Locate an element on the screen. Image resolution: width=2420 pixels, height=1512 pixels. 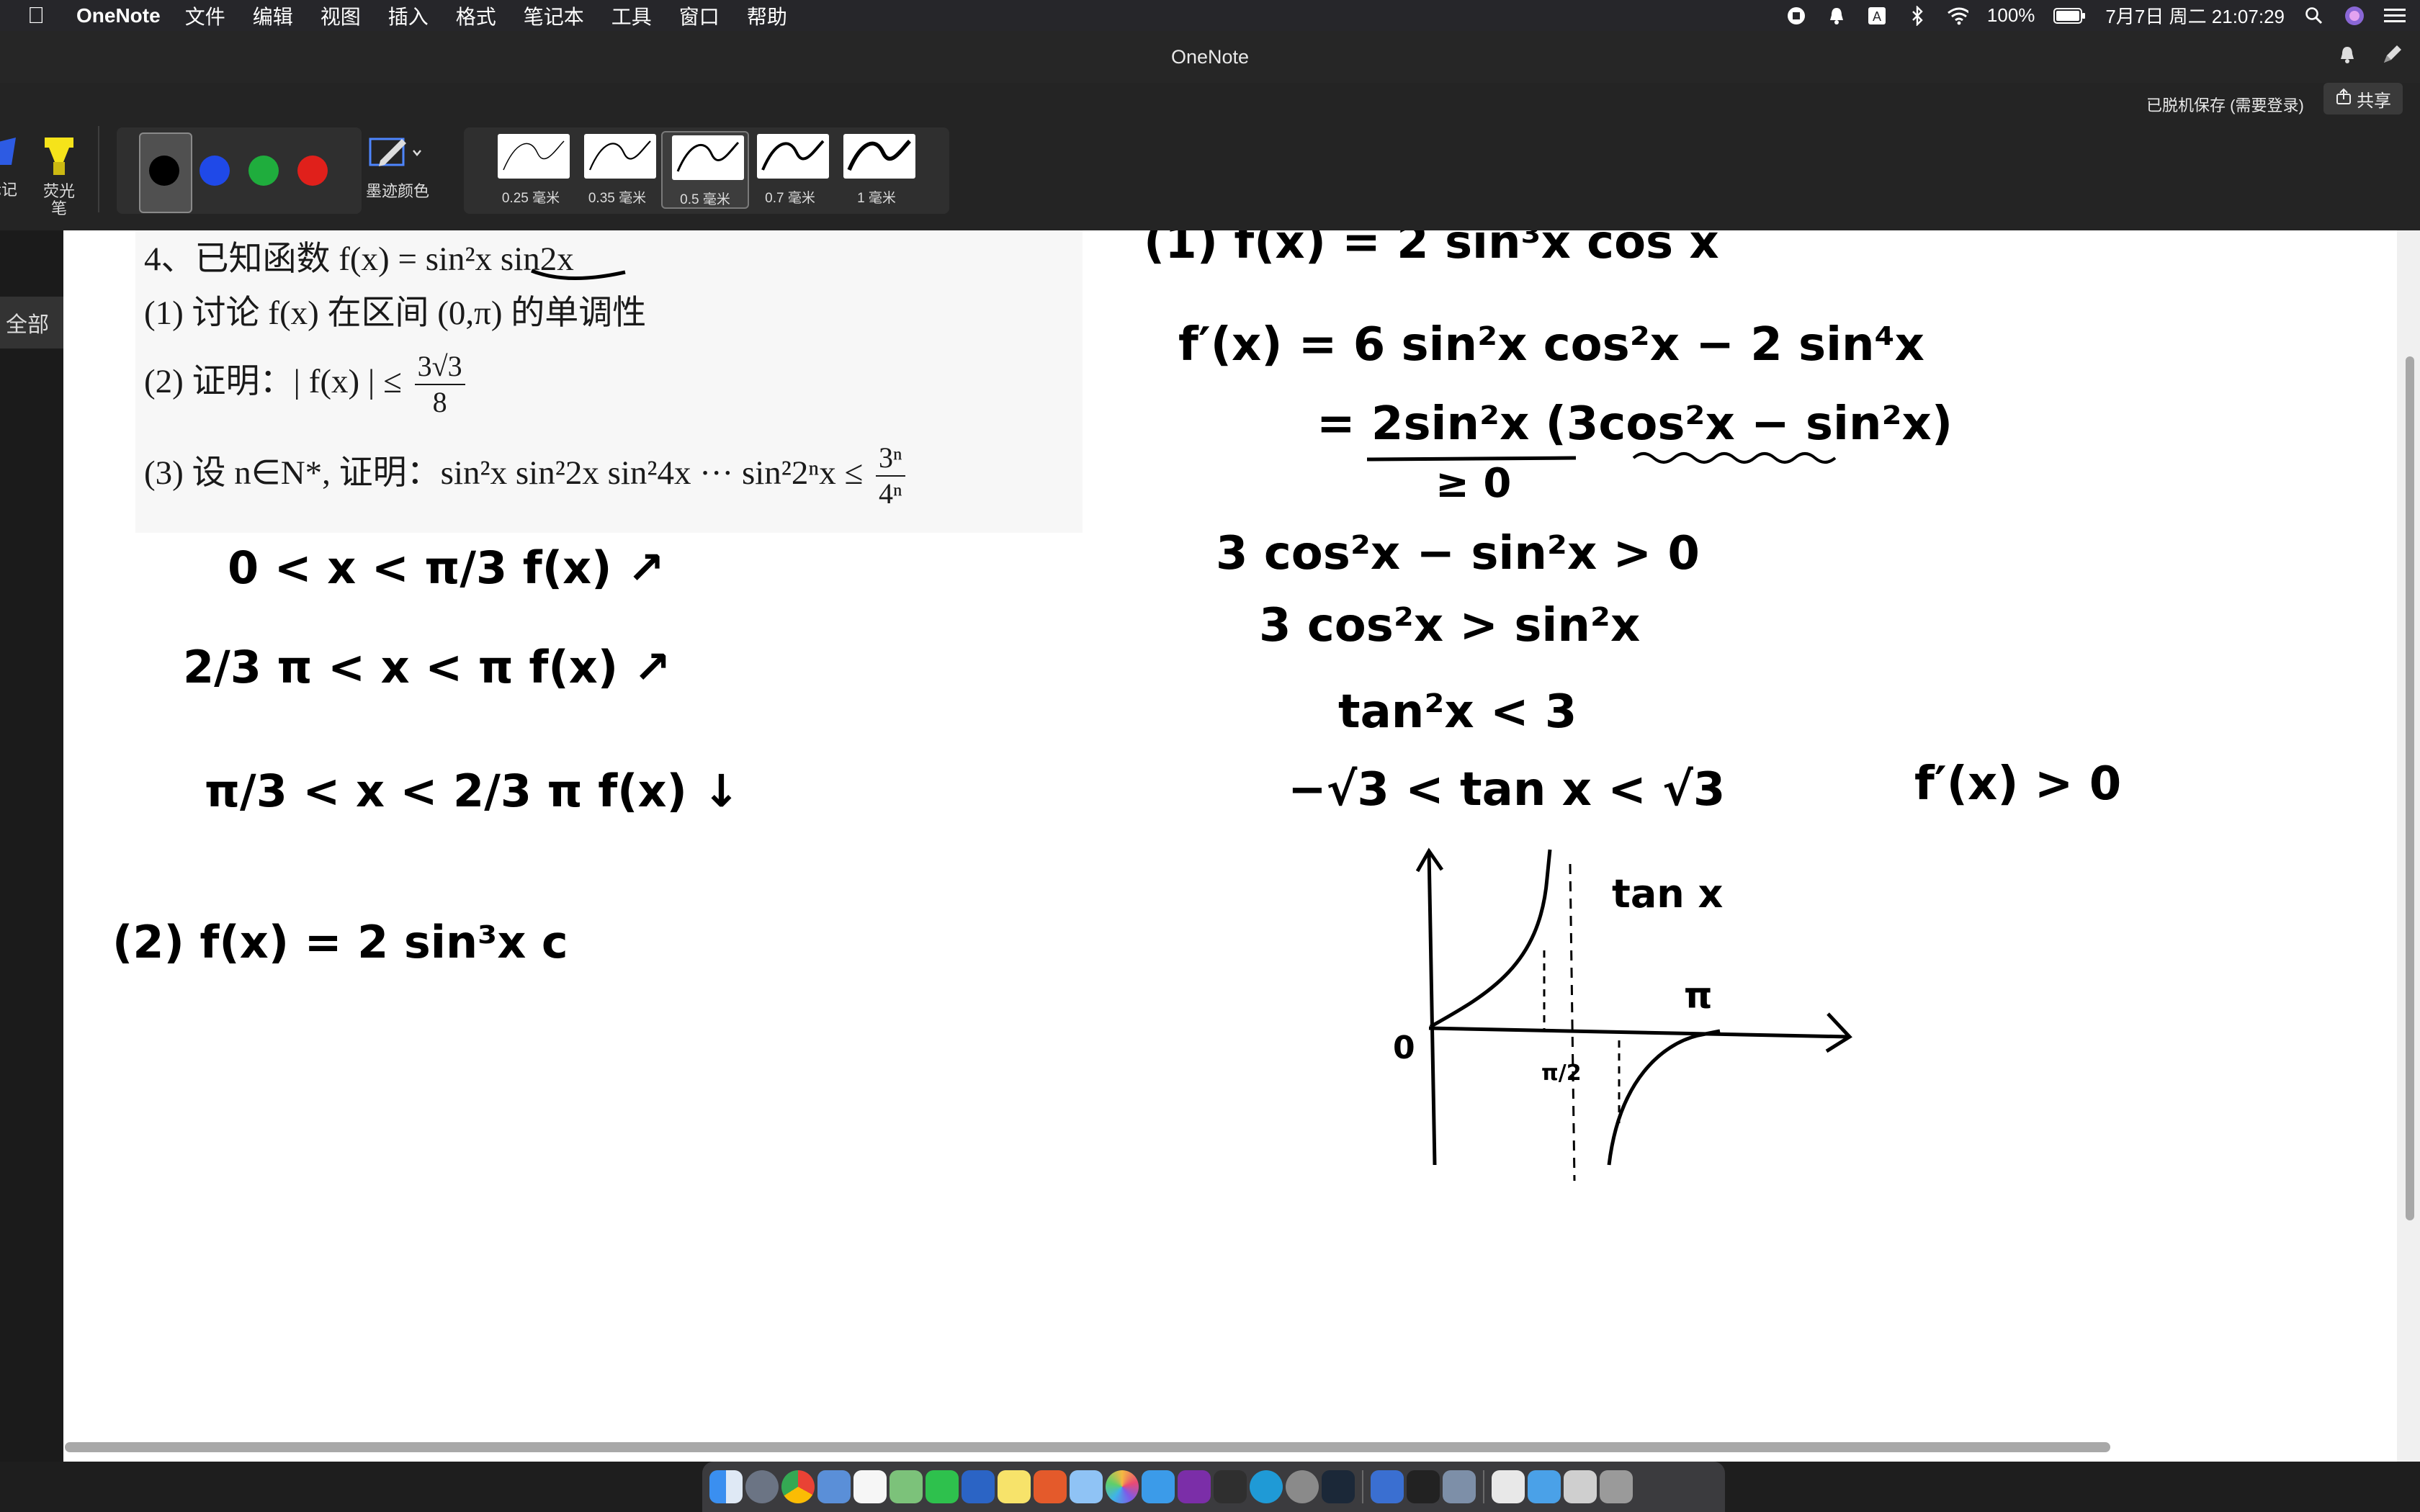
file-stack-icon is located at coordinates (1580, 1486).